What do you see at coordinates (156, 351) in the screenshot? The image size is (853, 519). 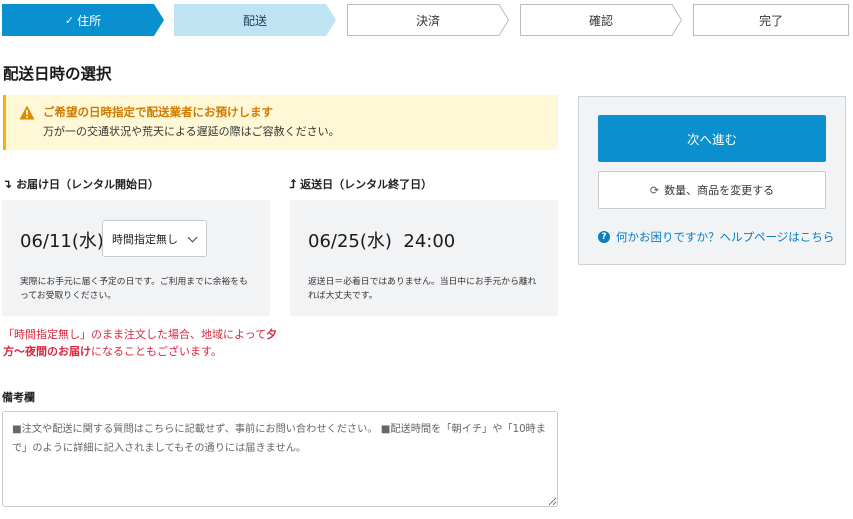 I see `time-warning-part2: になることもございます。` at bounding box center [156, 351].